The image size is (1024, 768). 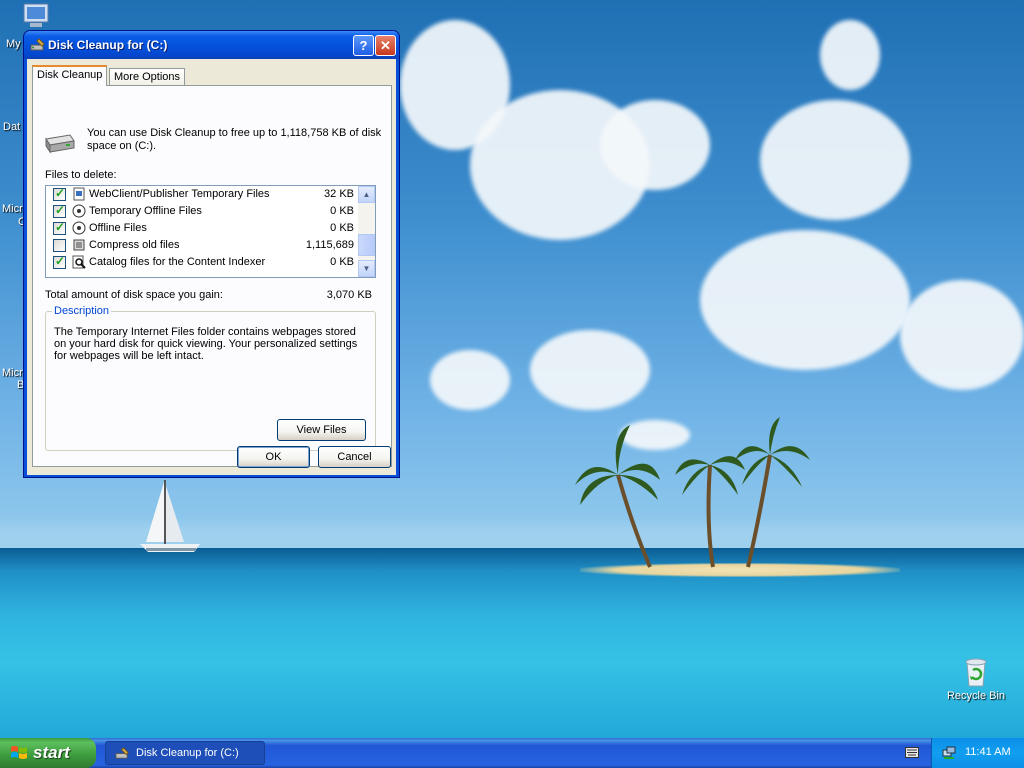 I want to click on my-computer-desktop-icon, so click(x=36, y=17).